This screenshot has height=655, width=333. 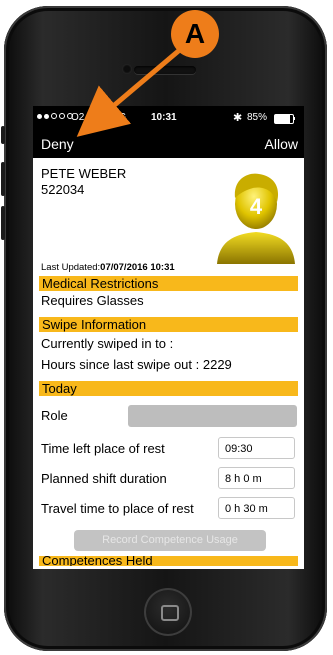 What do you see at coordinates (130, 91) in the screenshot?
I see `callout-arrow` at bounding box center [130, 91].